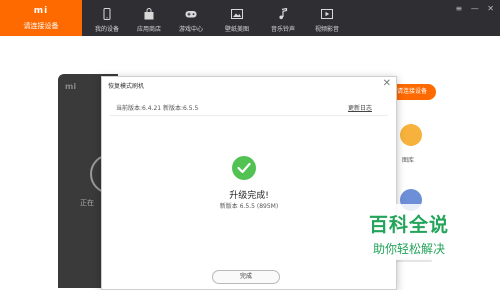 The image size is (500, 290). What do you see at coordinates (387, 83) in the screenshot?
I see `dialog-close-icon: ✕` at bounding box center [387, 83].